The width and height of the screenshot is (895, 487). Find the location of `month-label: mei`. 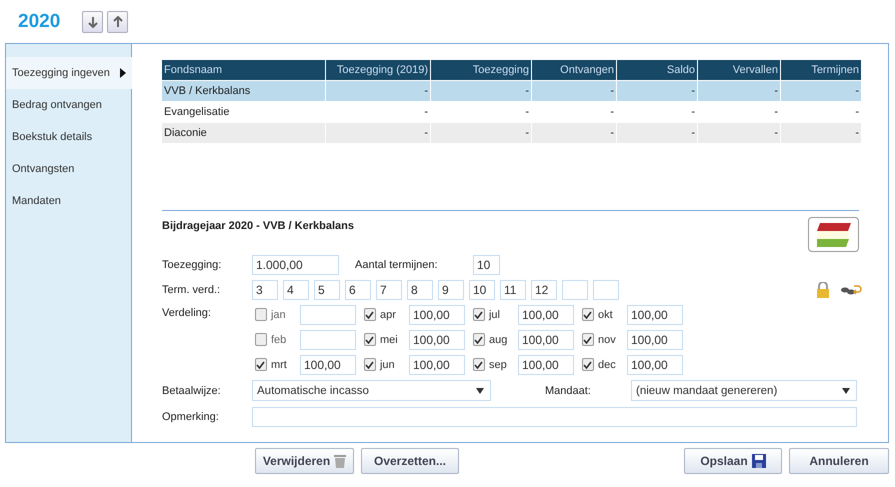

month-label: mei is located at coordinates (389, 340).